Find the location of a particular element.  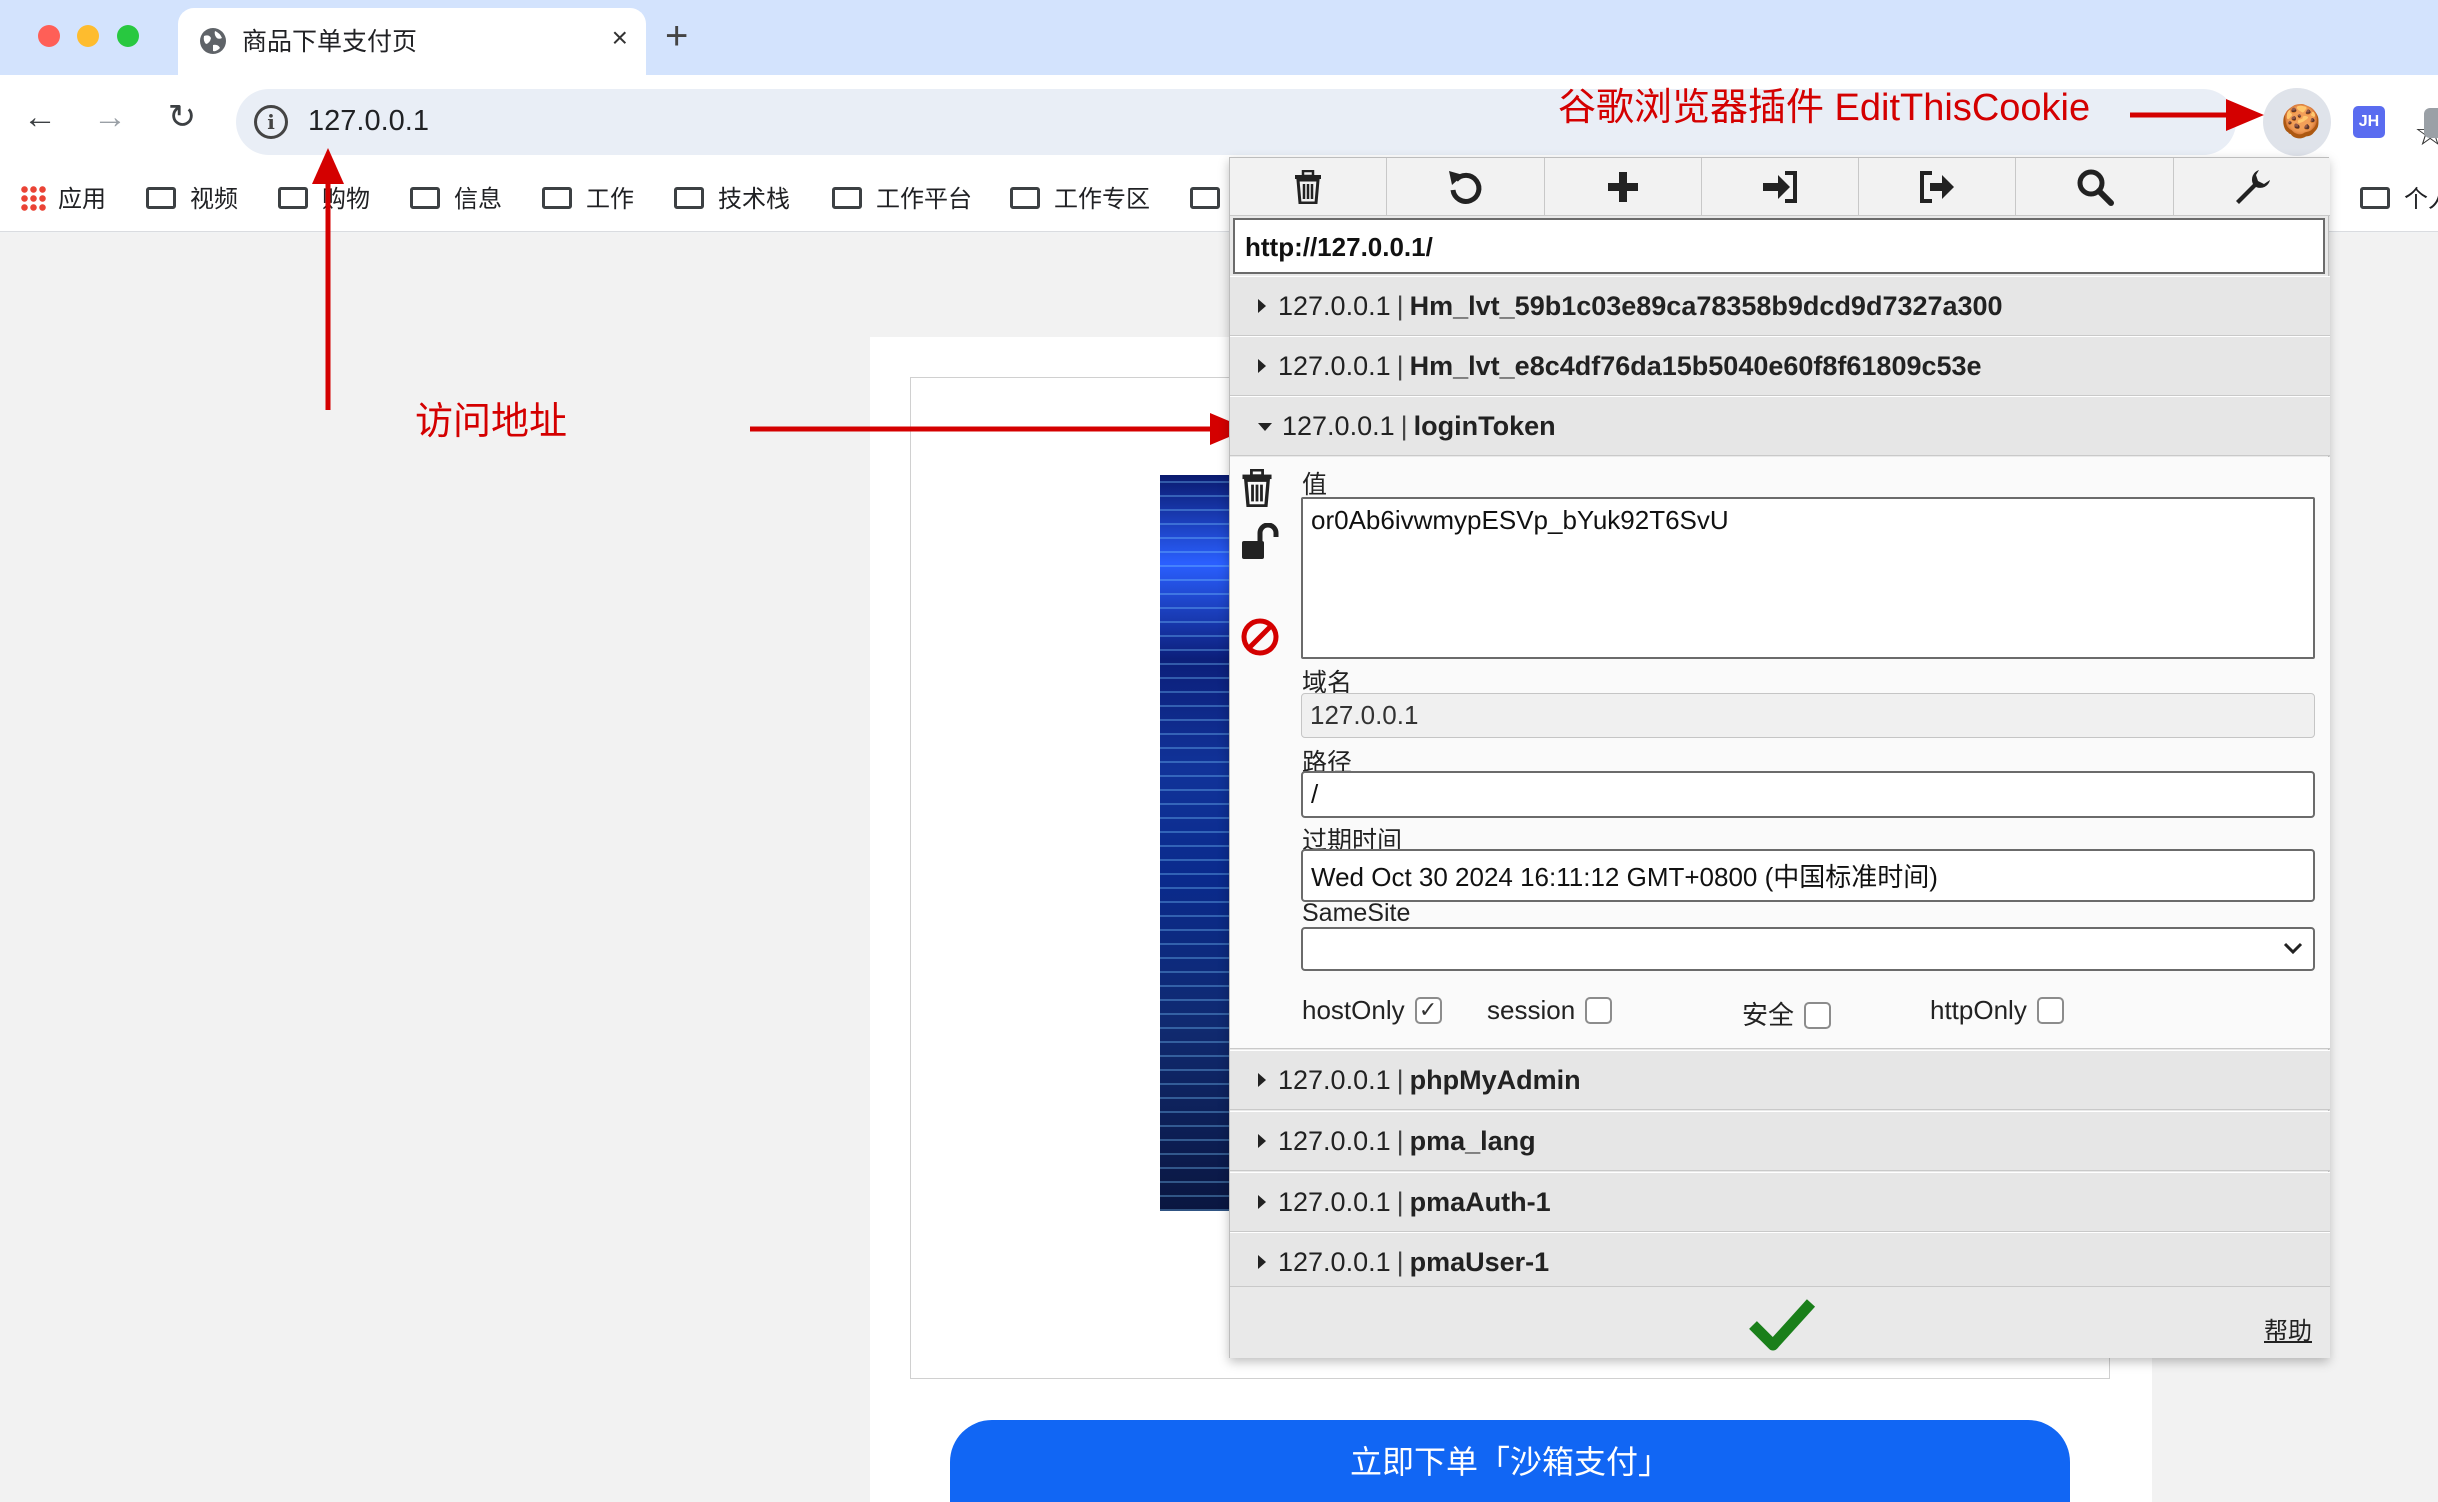

bookmark-label: 技术栈 is located at coordinates (754, 199).